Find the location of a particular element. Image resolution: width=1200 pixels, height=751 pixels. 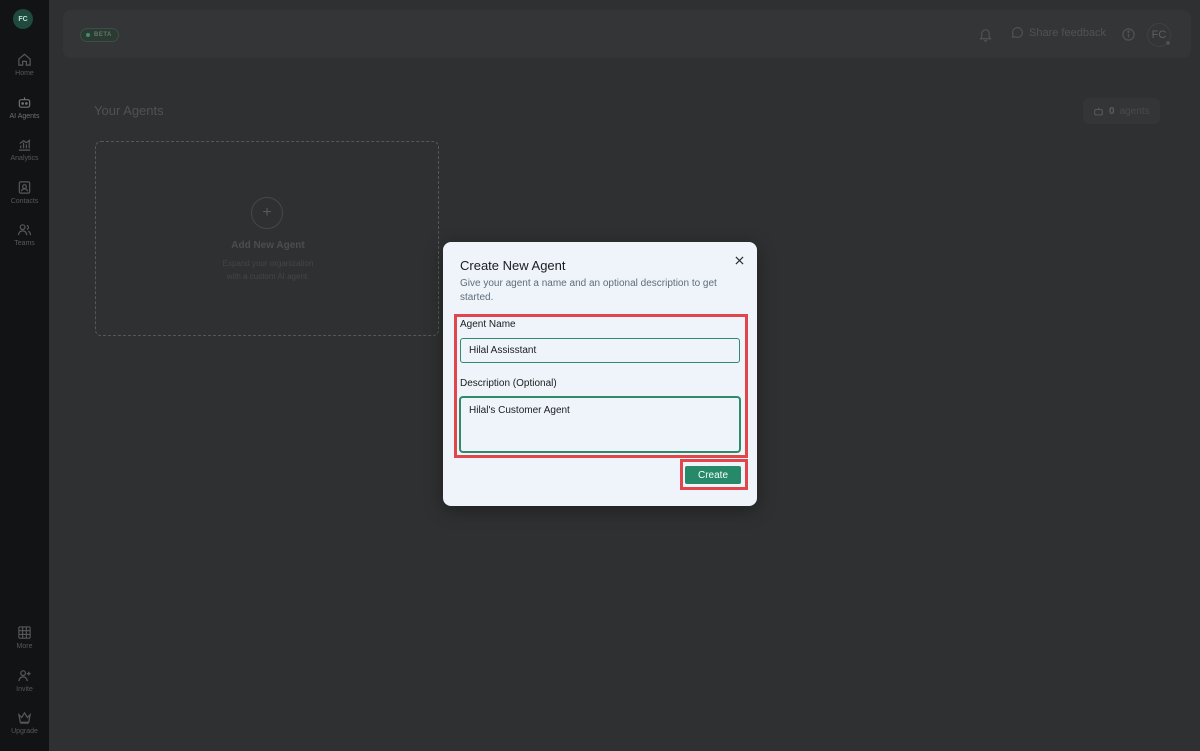

agent-name-input is located at coordinates (600, 350).